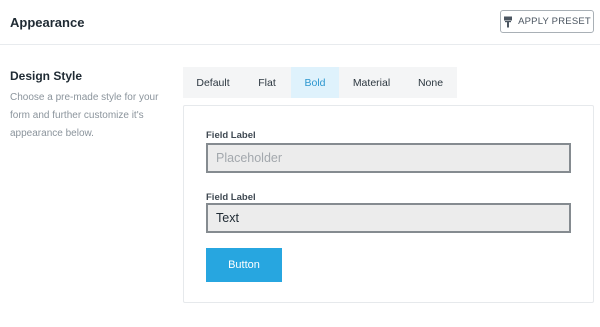 The width and height of the screenshot is (600, 327). Describe the element at coordinates (388, 158) in the screenshot. I see `placeholder-field` at that location.